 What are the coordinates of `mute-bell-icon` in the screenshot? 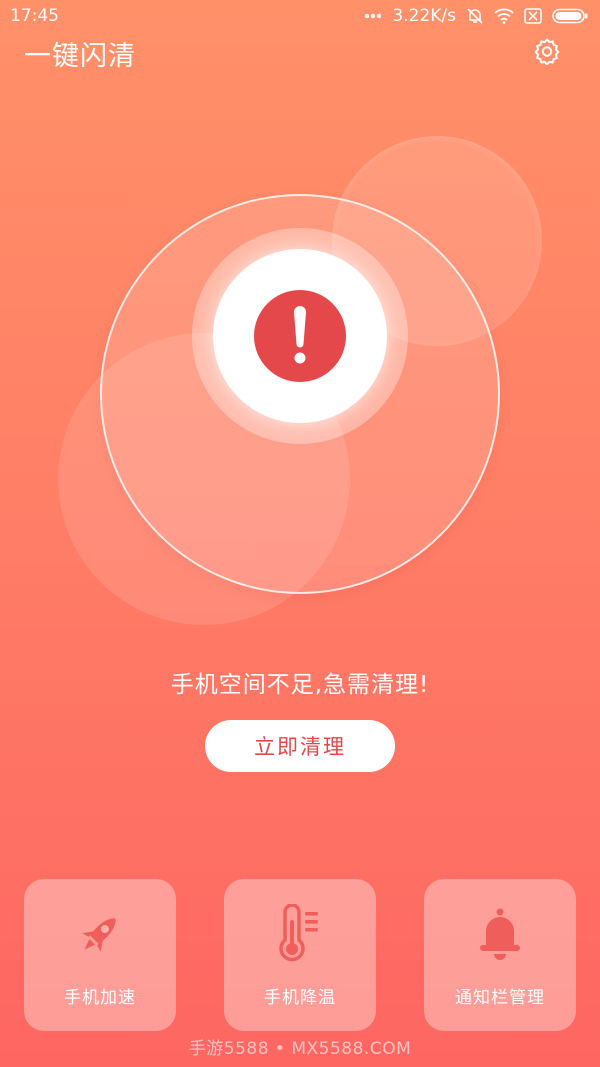 It's located at (475, 16).